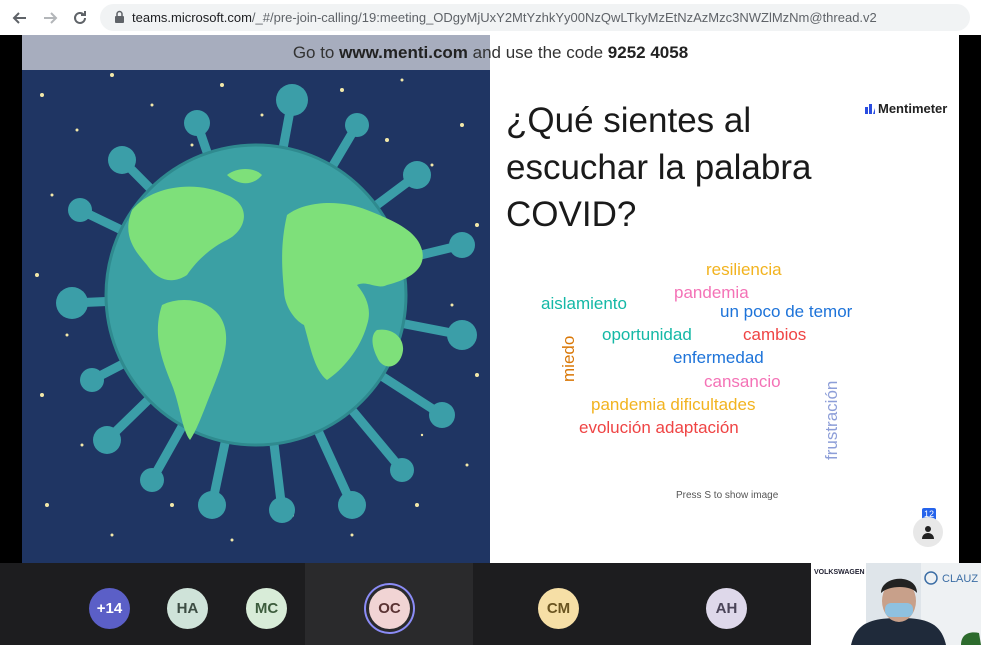 This screenshot has height=645, width=981. What do you see at coordinates (786, 311) in the screenshot?
I see `word-un-poco-de-temor: un poco de temor` at bounding box center [786, 311].